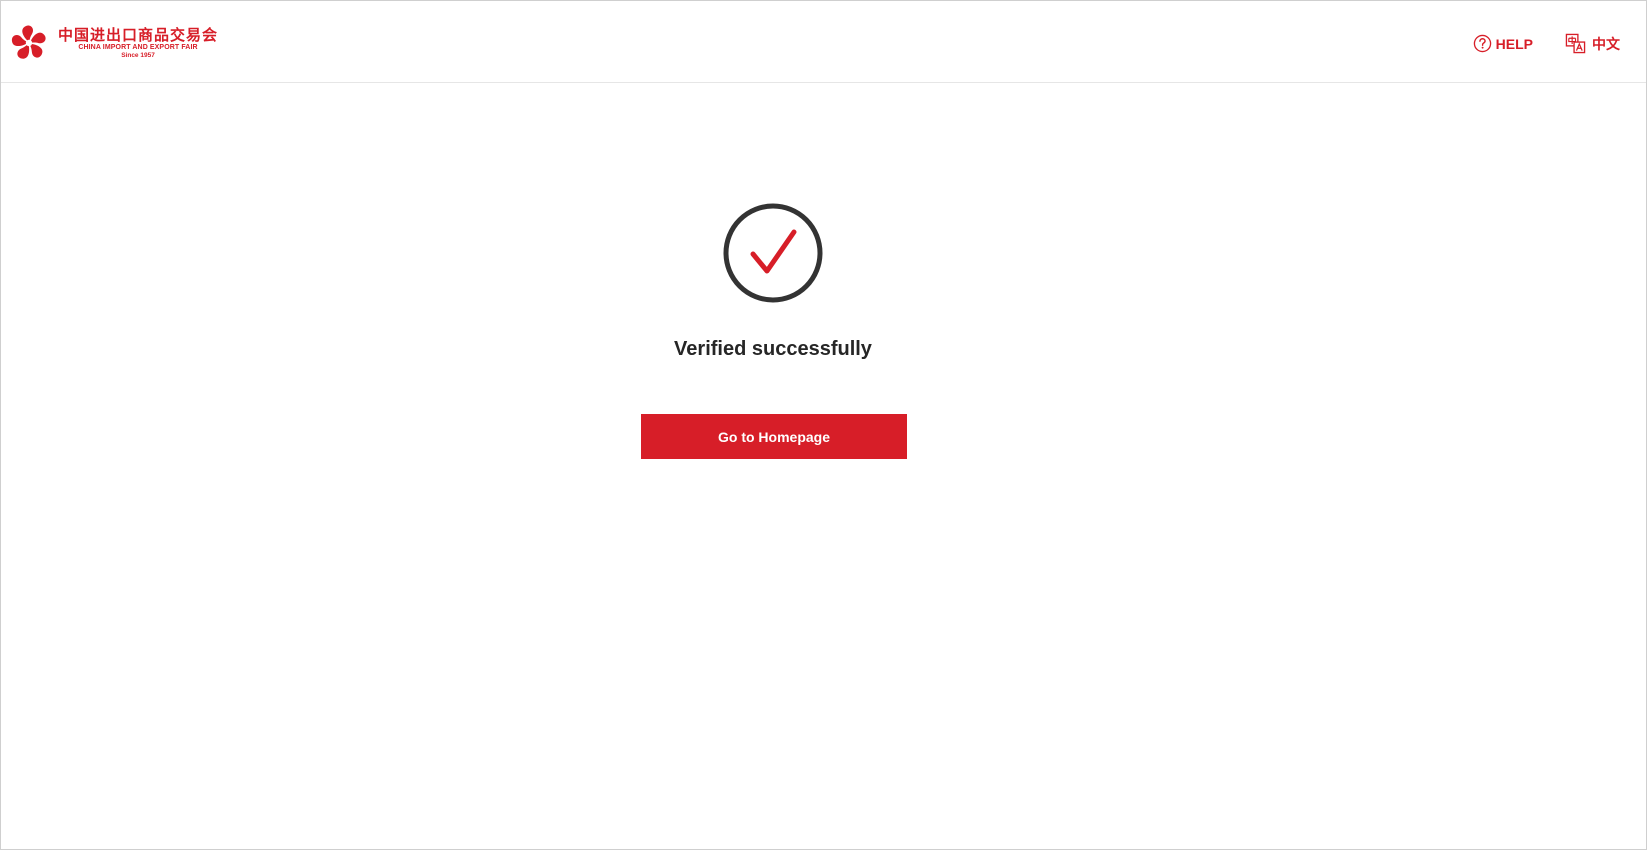 The height and width of the screenshot is (850, 1647). I want to click on help-label: HELP, so click(1514, 43).